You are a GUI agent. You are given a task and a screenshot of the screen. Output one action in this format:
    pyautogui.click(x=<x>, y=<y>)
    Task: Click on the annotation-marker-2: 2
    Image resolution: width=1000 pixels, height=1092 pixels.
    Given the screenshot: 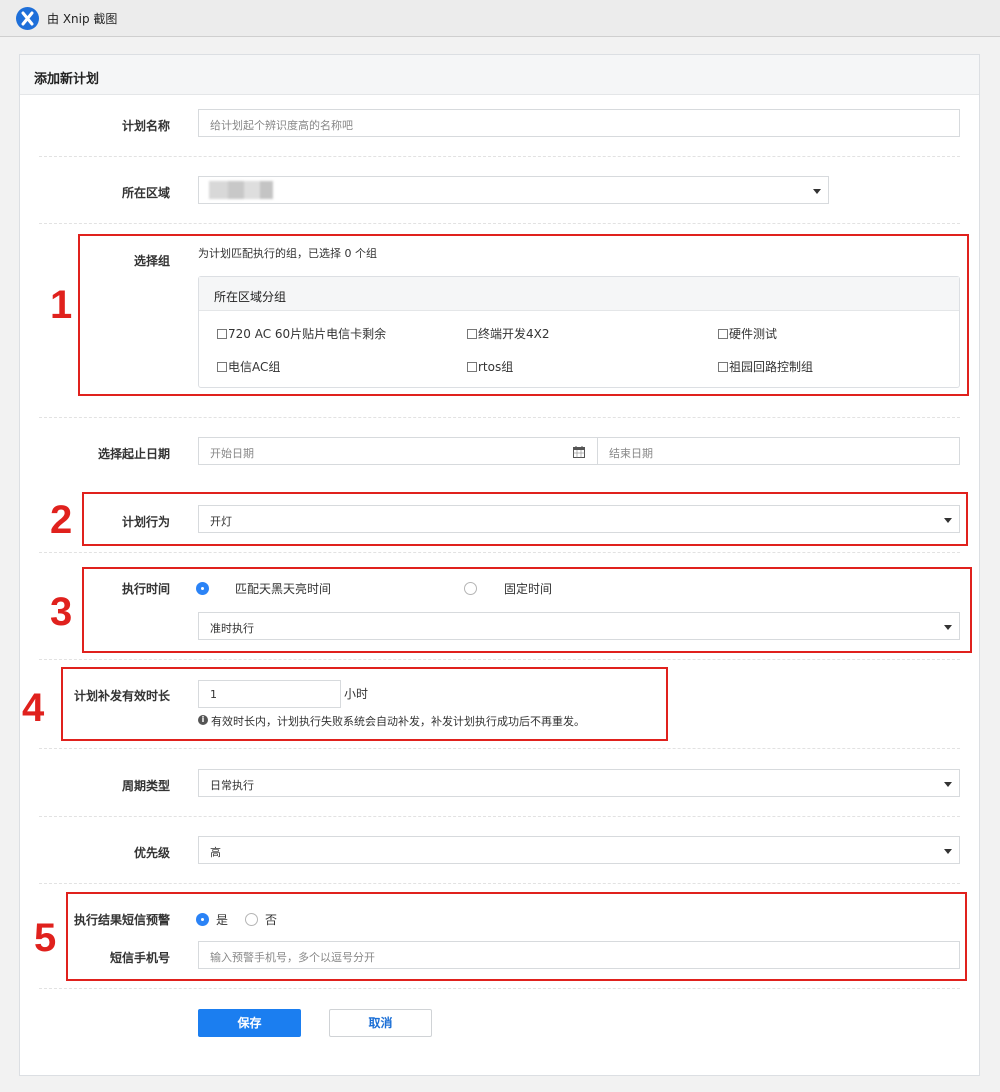 What is the action you would take?
    pyautogui.click(x=61, y=520)
    